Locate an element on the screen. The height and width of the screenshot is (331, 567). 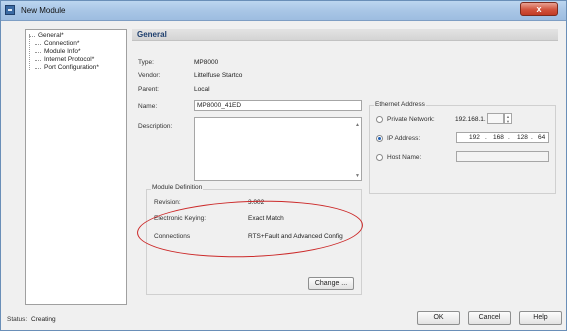
cancel-button: Cancel is located at coordinates (489, 318).